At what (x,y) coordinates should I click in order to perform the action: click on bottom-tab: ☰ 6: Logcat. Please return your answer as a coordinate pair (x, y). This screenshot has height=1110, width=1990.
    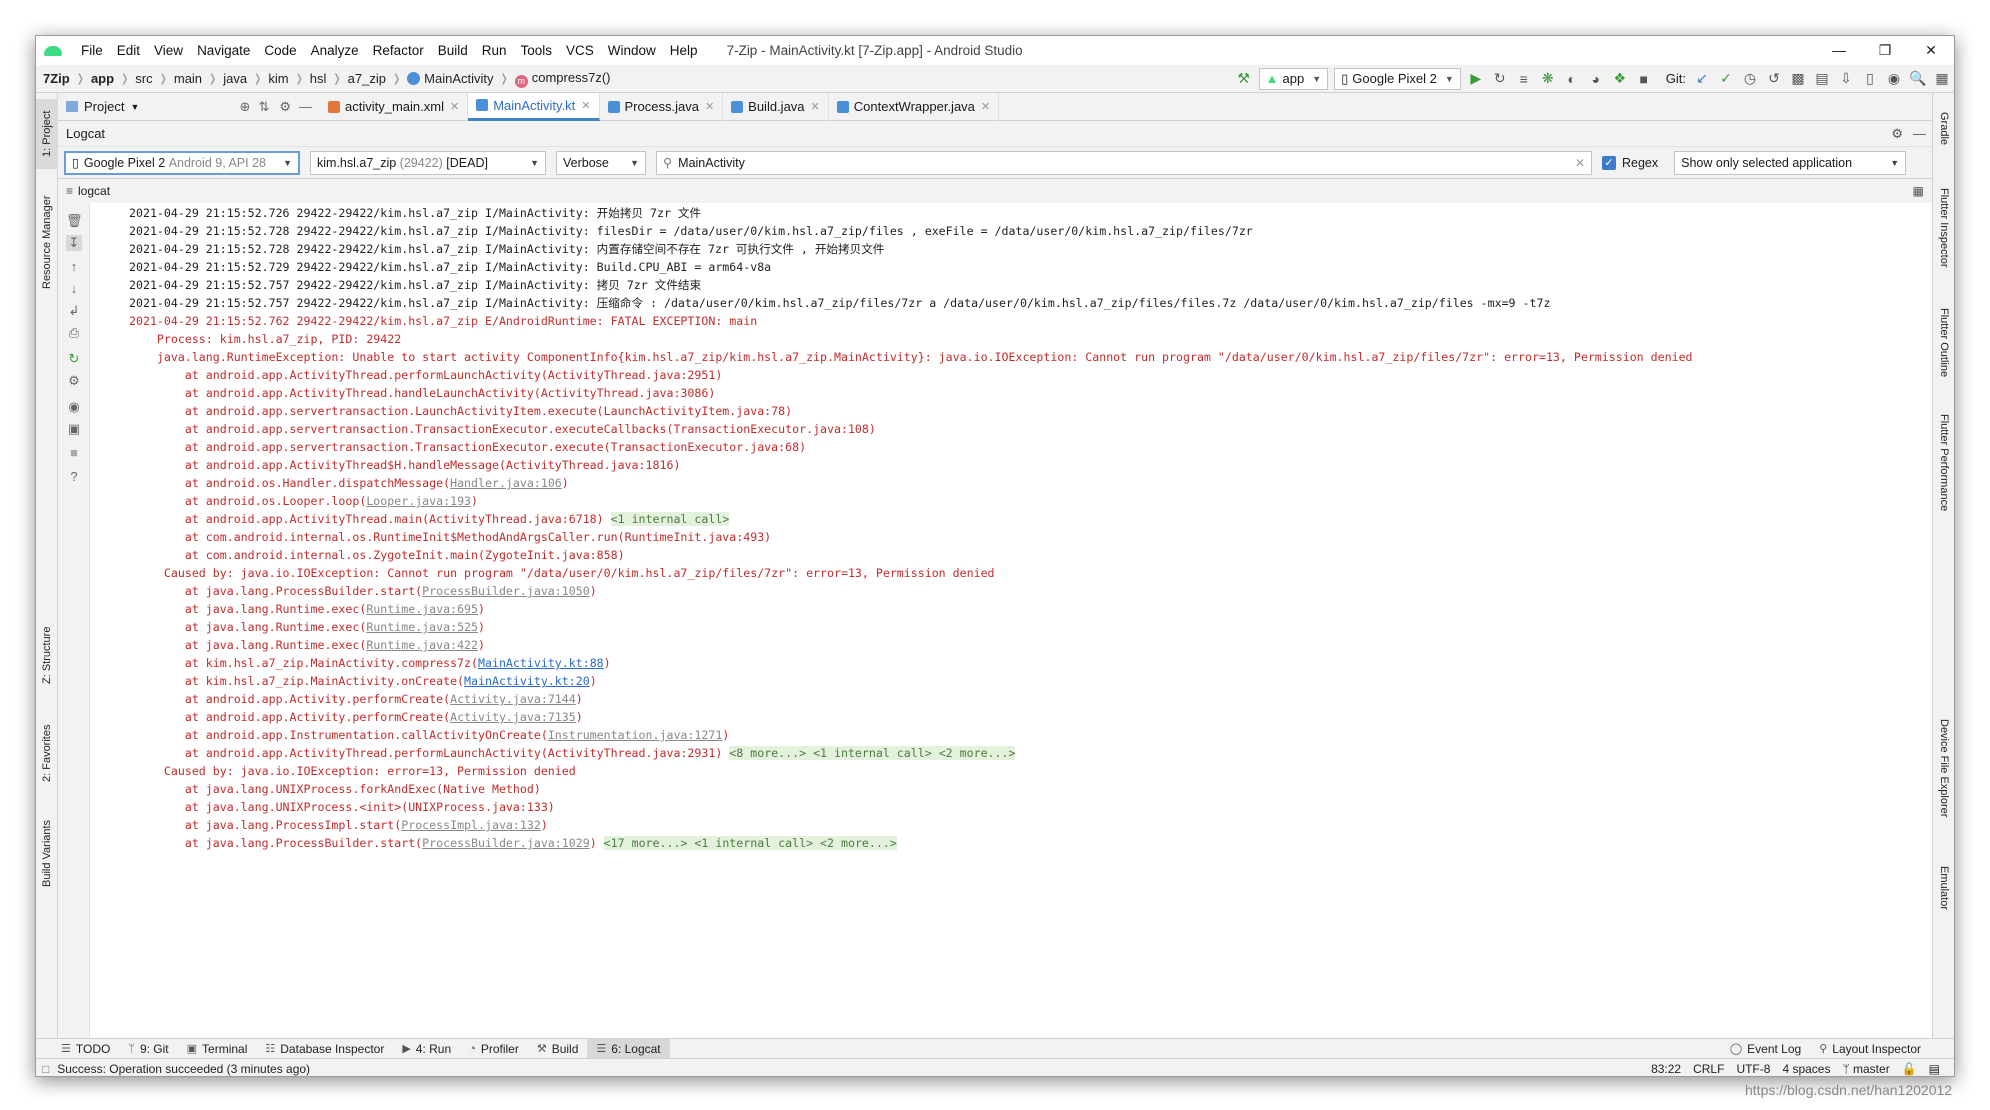
    Looking at the image, I should click on (628, 1048).